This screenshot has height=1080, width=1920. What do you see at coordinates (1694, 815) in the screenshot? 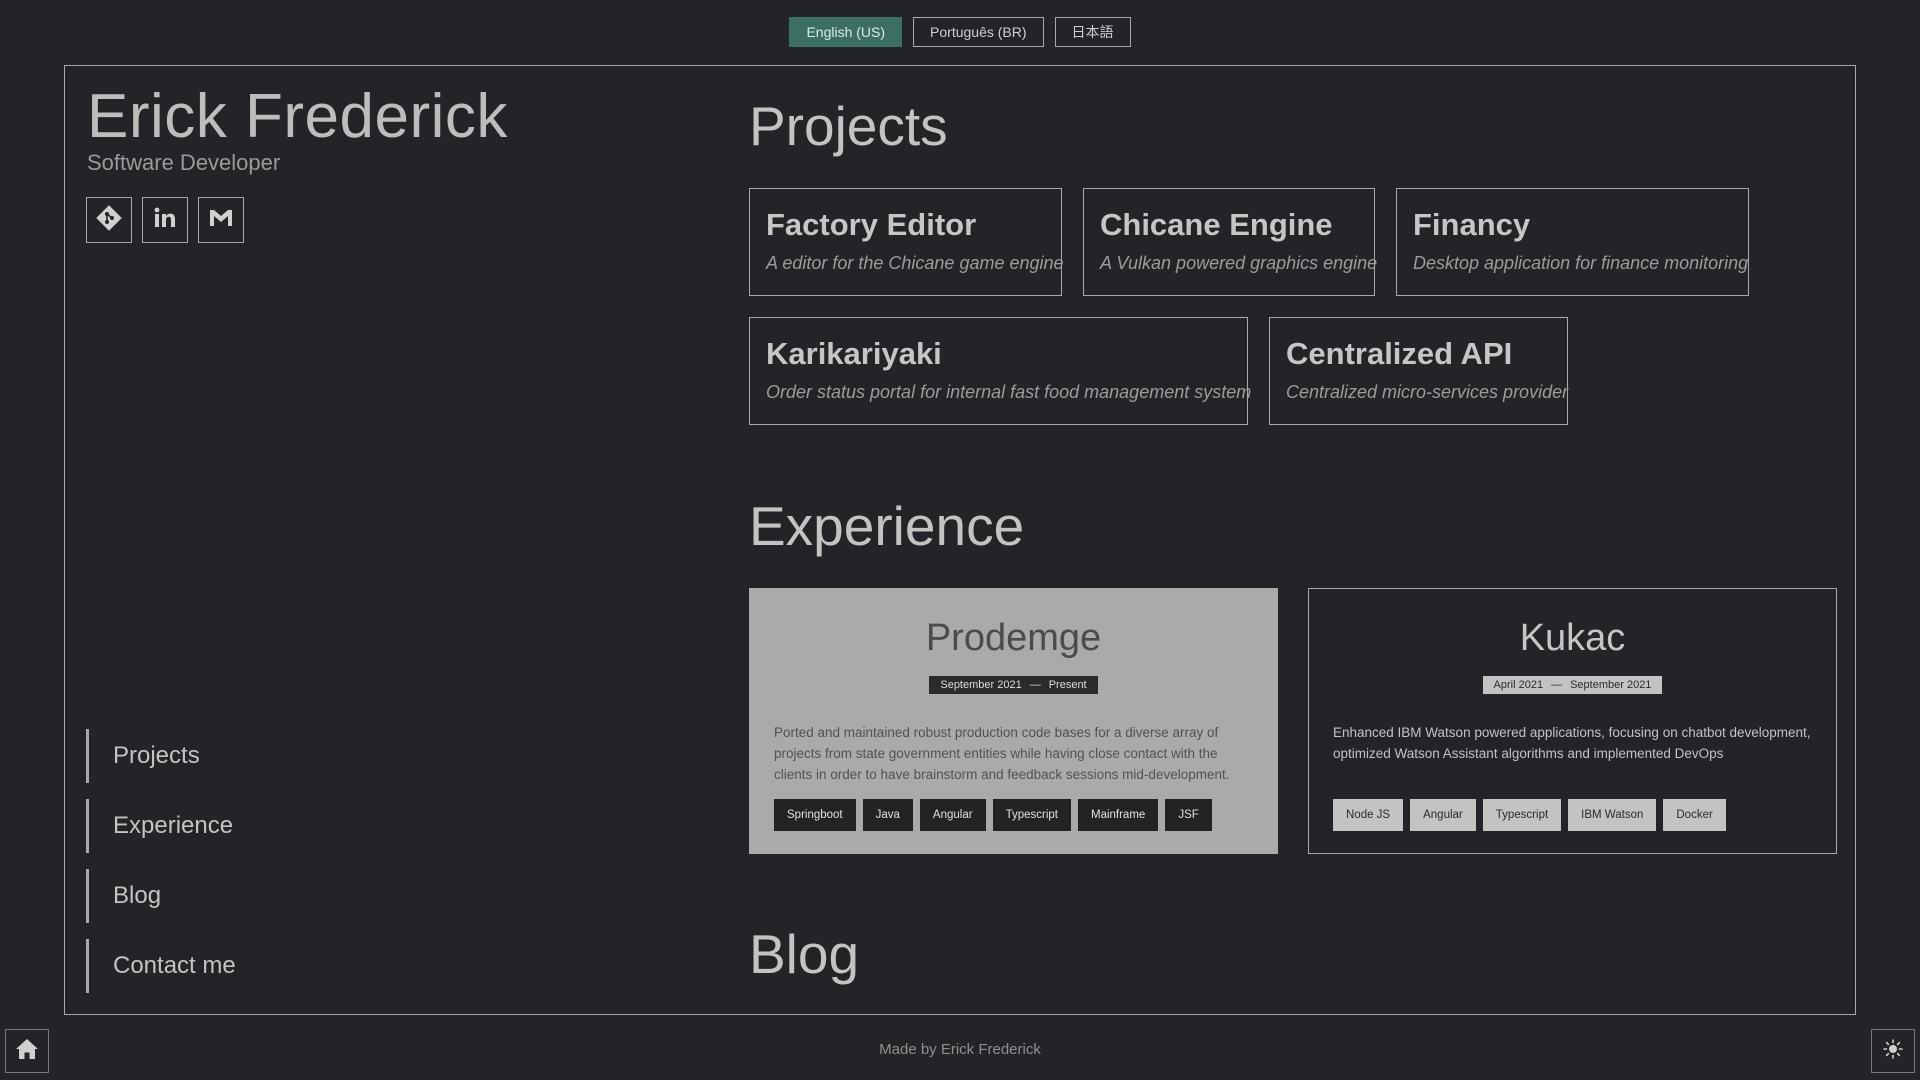
I see `tech-tag: Docker` at bounding box center [1694, 815].